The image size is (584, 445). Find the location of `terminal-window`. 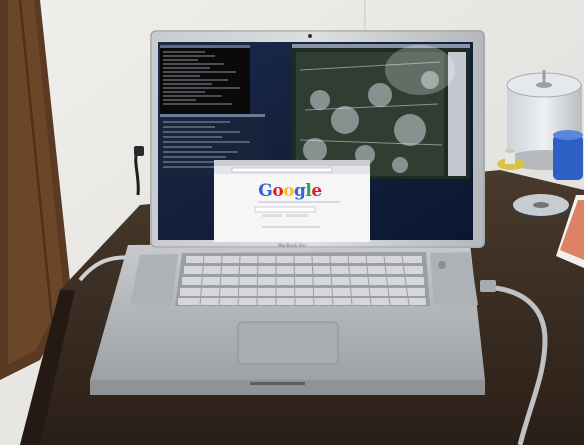

terminal-window is located at coordinates (205, 80).